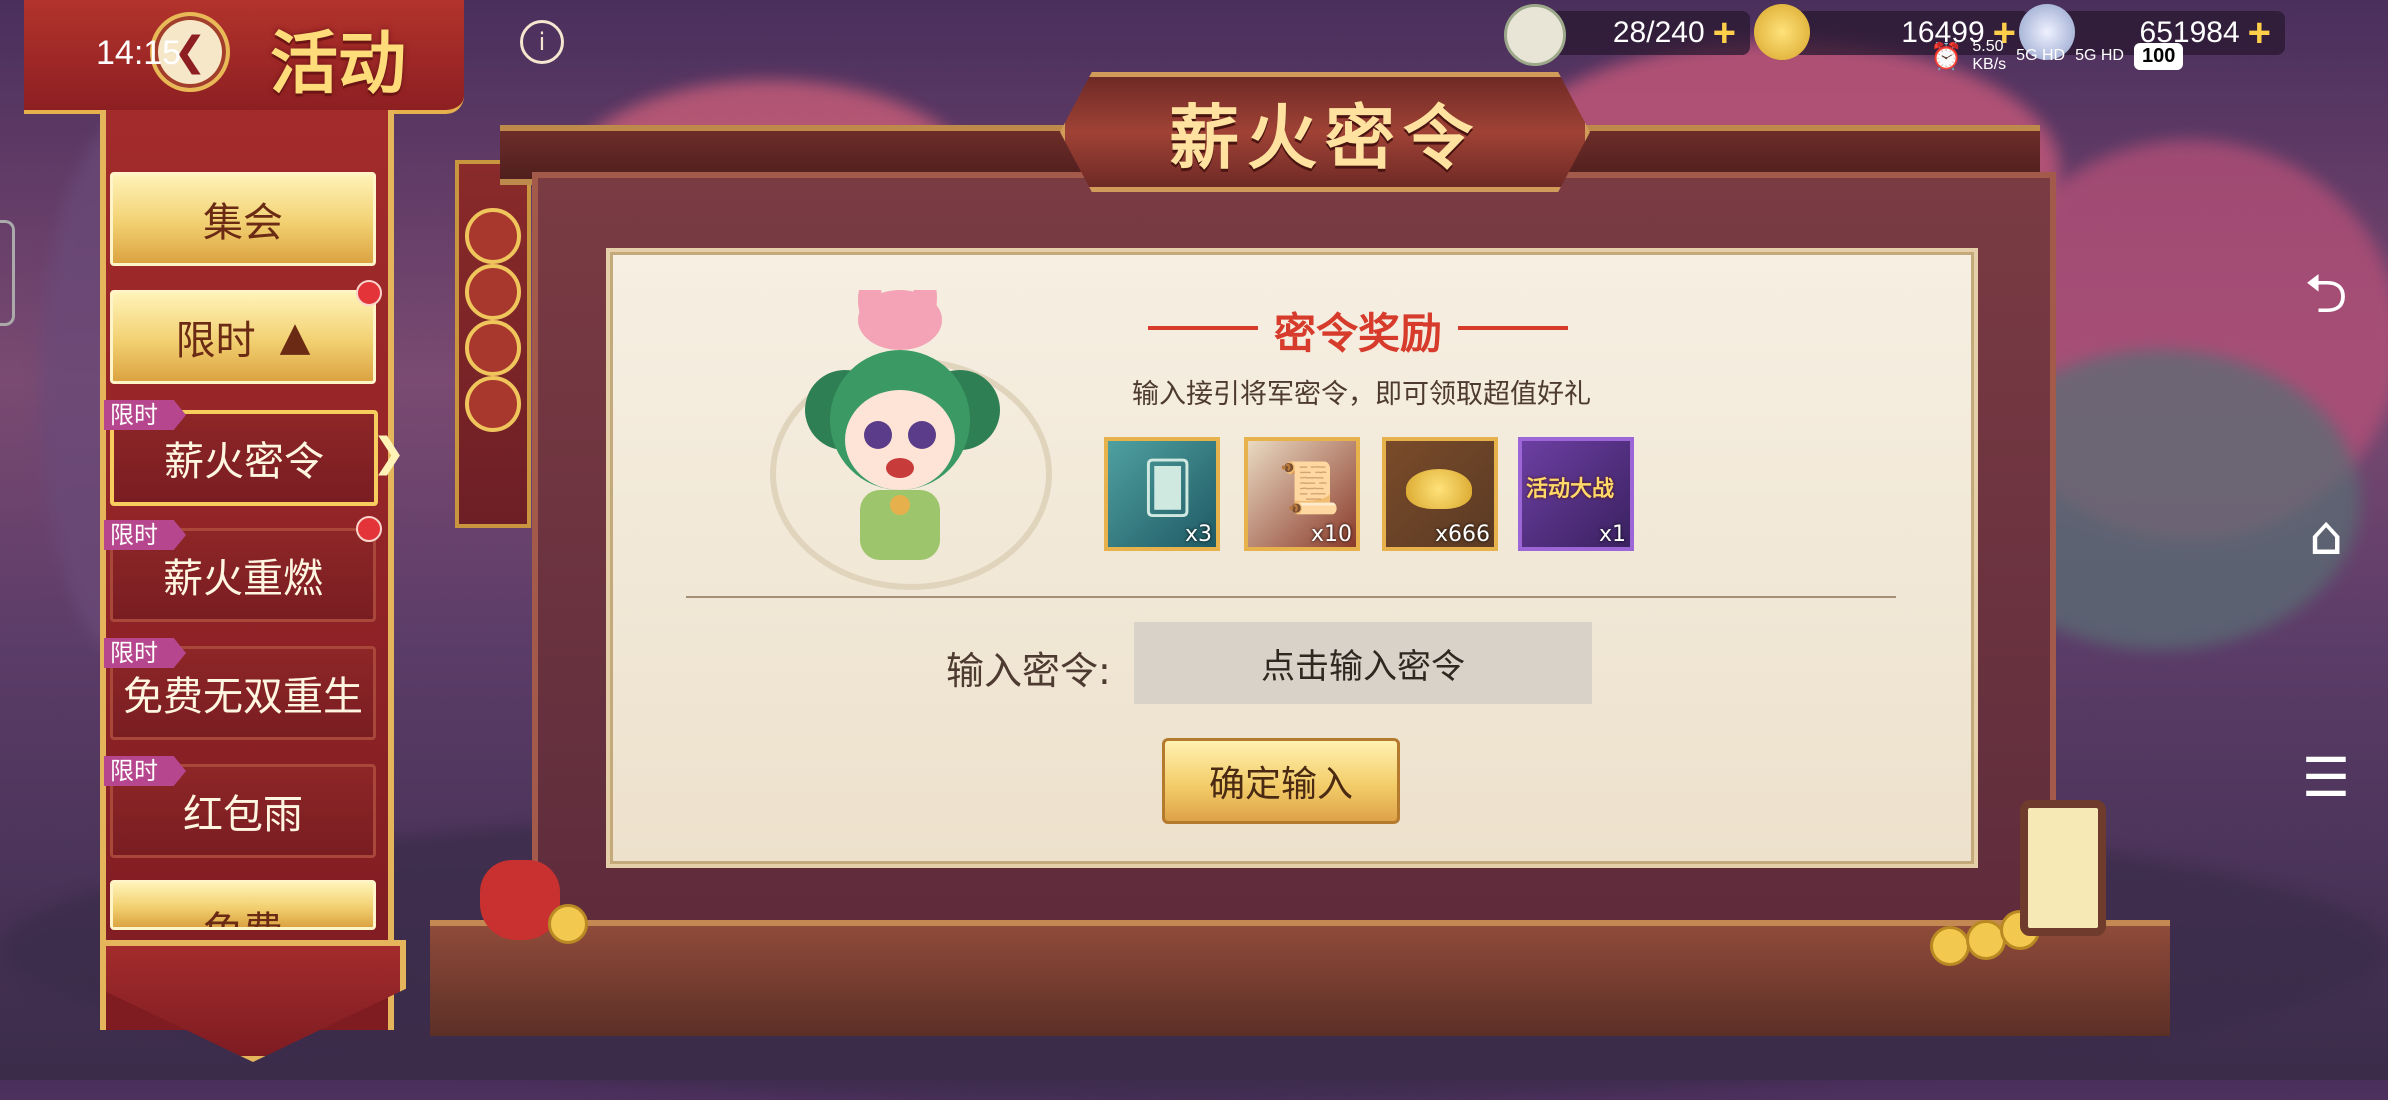  I want to click on resource-stamina: 28/240 +, so click(1627, 35).